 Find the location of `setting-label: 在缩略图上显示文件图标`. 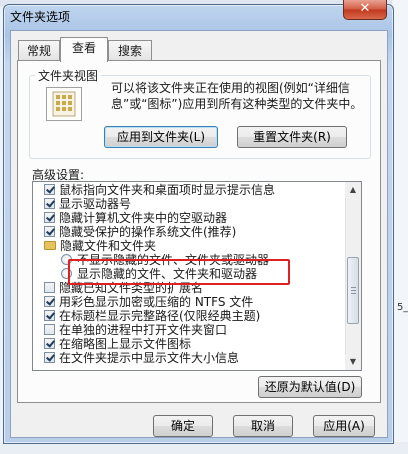

setting-label: 在缩略图上显示文件图标 is located at coordinates (125, 344).